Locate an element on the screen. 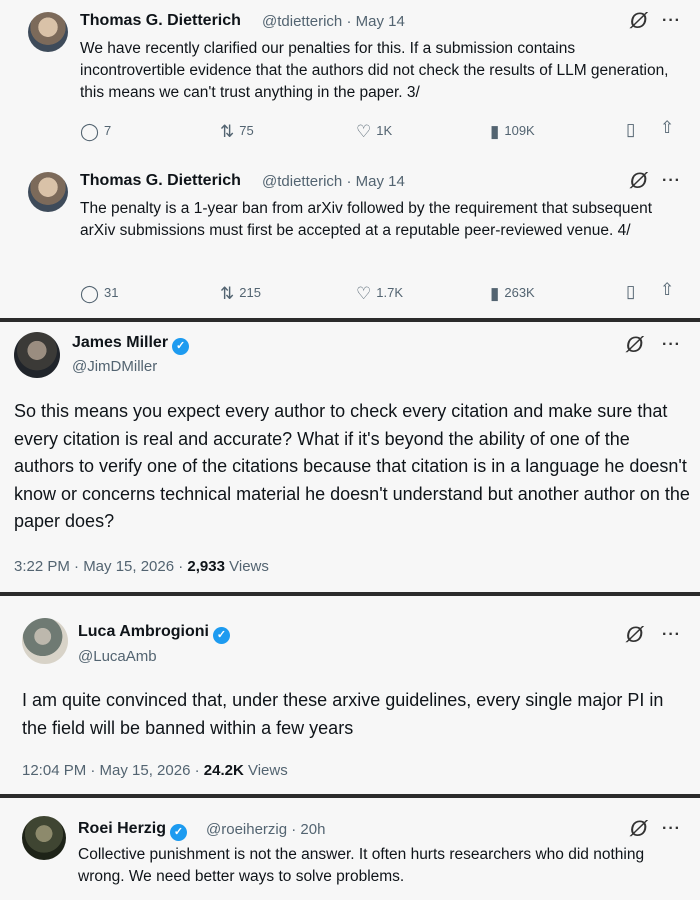  author-name-text: Luca Ambrogioni is located at coordinates (143, 631).